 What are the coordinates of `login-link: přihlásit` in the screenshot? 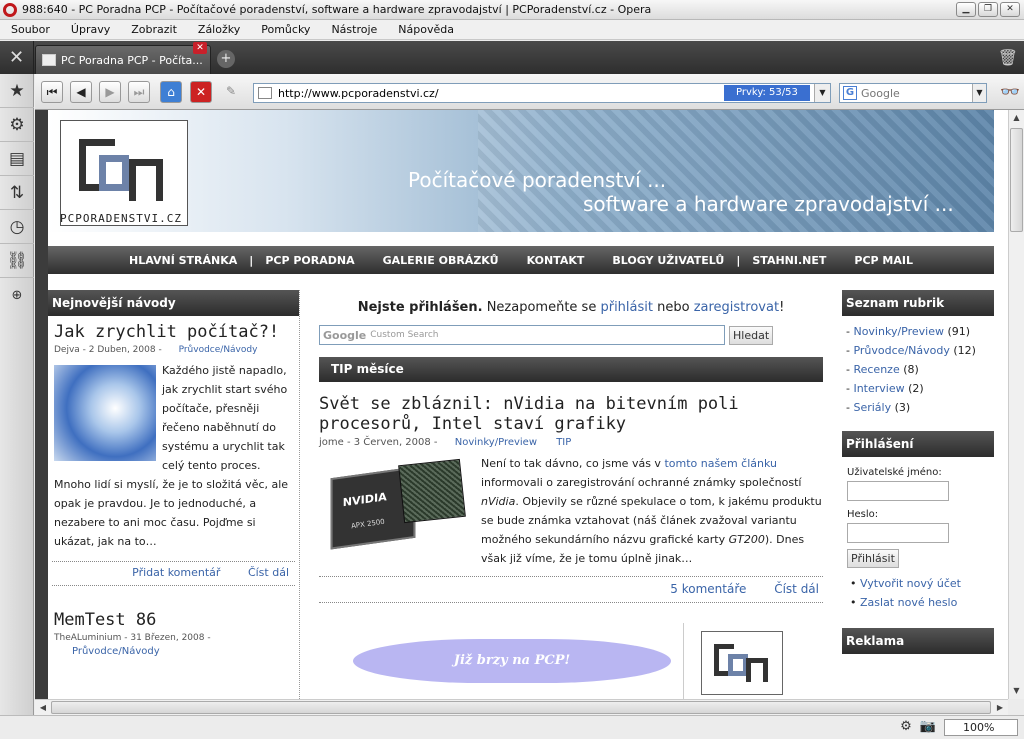 It's located at (626, 307).